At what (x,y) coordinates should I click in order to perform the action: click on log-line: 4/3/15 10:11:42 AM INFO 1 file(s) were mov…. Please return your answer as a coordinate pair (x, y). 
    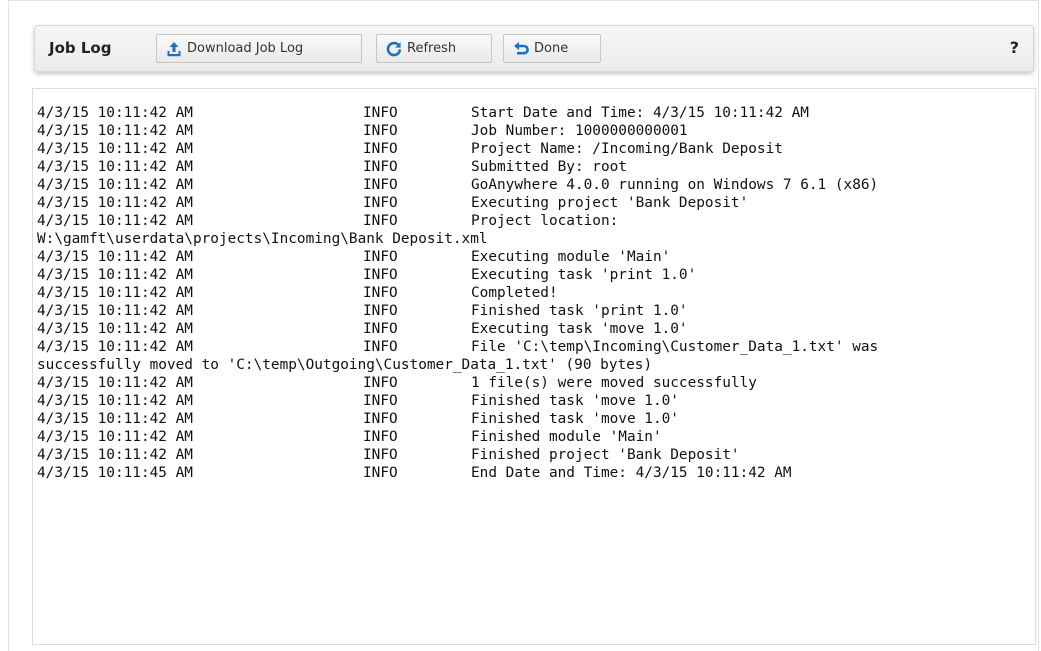
    Looking at the image, I should click on (536, 383).